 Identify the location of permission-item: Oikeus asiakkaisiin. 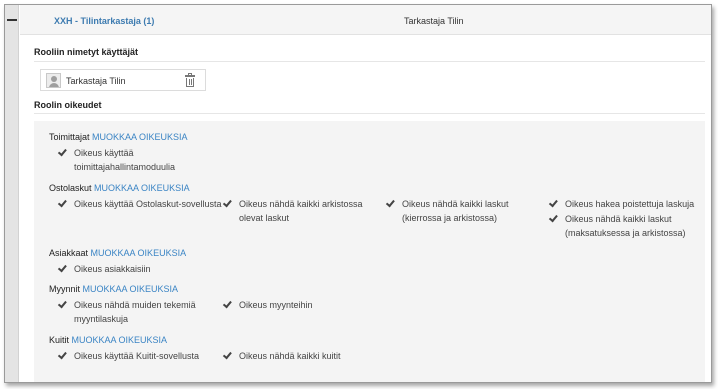
(134, 269).